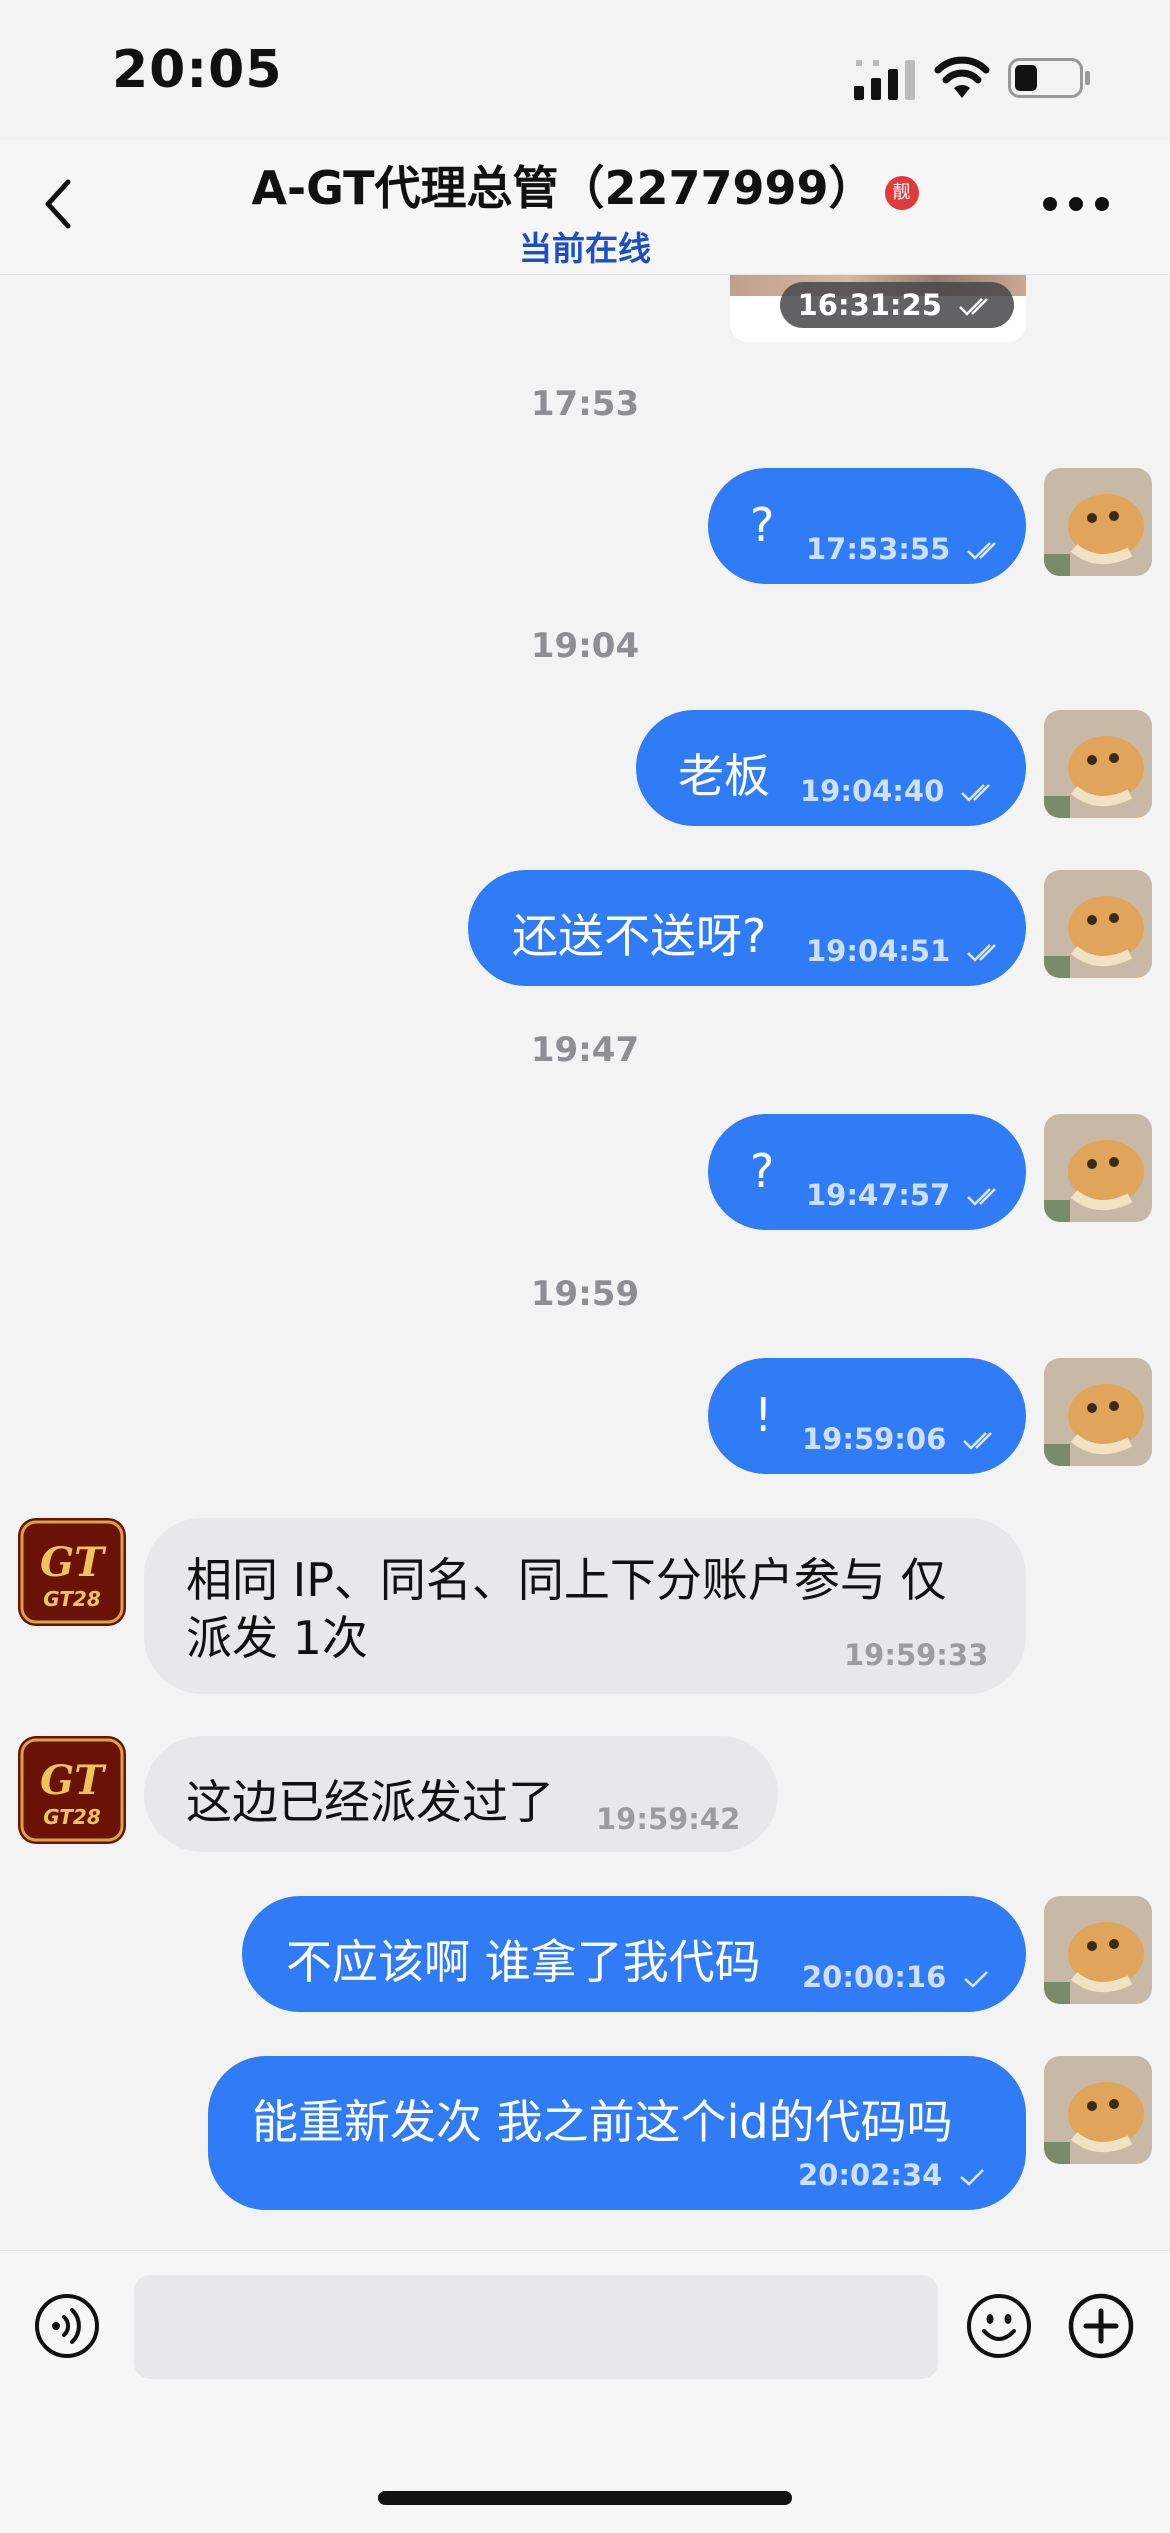  What do you see at coordinates (901, 1439) in the screenshot?
I see `message-timestamp: 19:59:06` at bounding box center [901, 1439].